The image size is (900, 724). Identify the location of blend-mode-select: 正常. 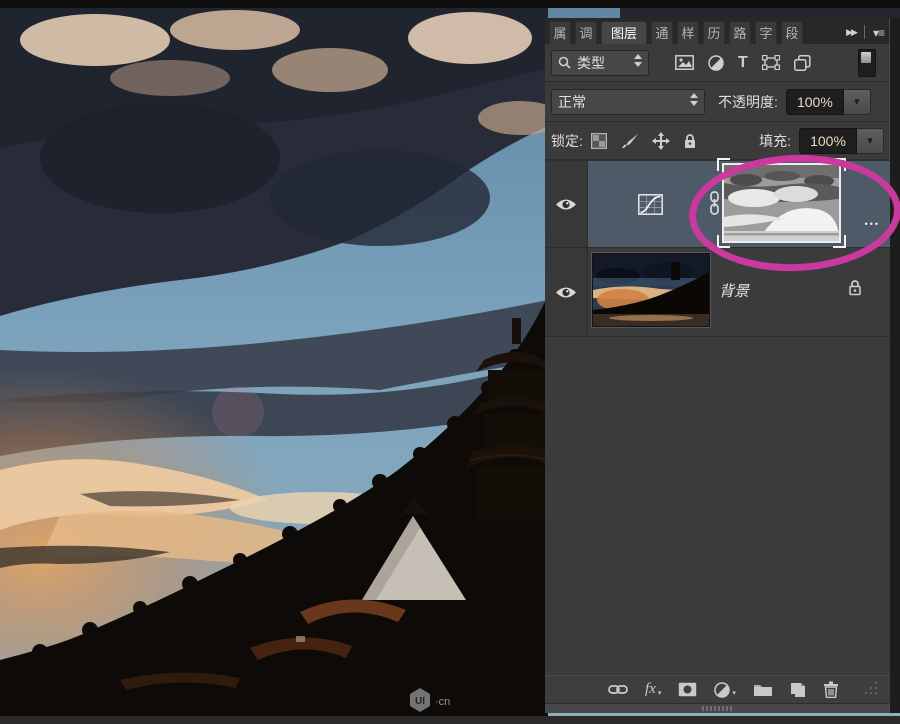
(628, 101).